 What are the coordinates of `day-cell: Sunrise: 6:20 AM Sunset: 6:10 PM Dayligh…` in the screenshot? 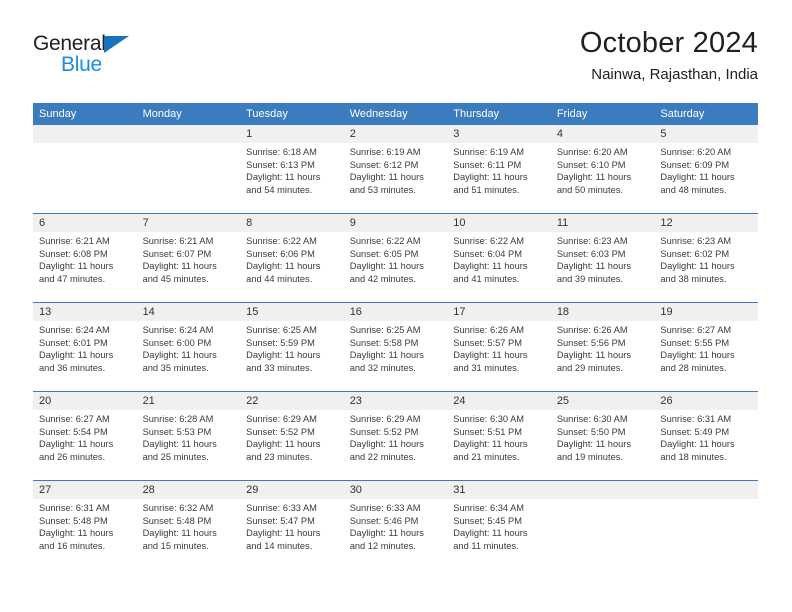 It's located at (603, 178).